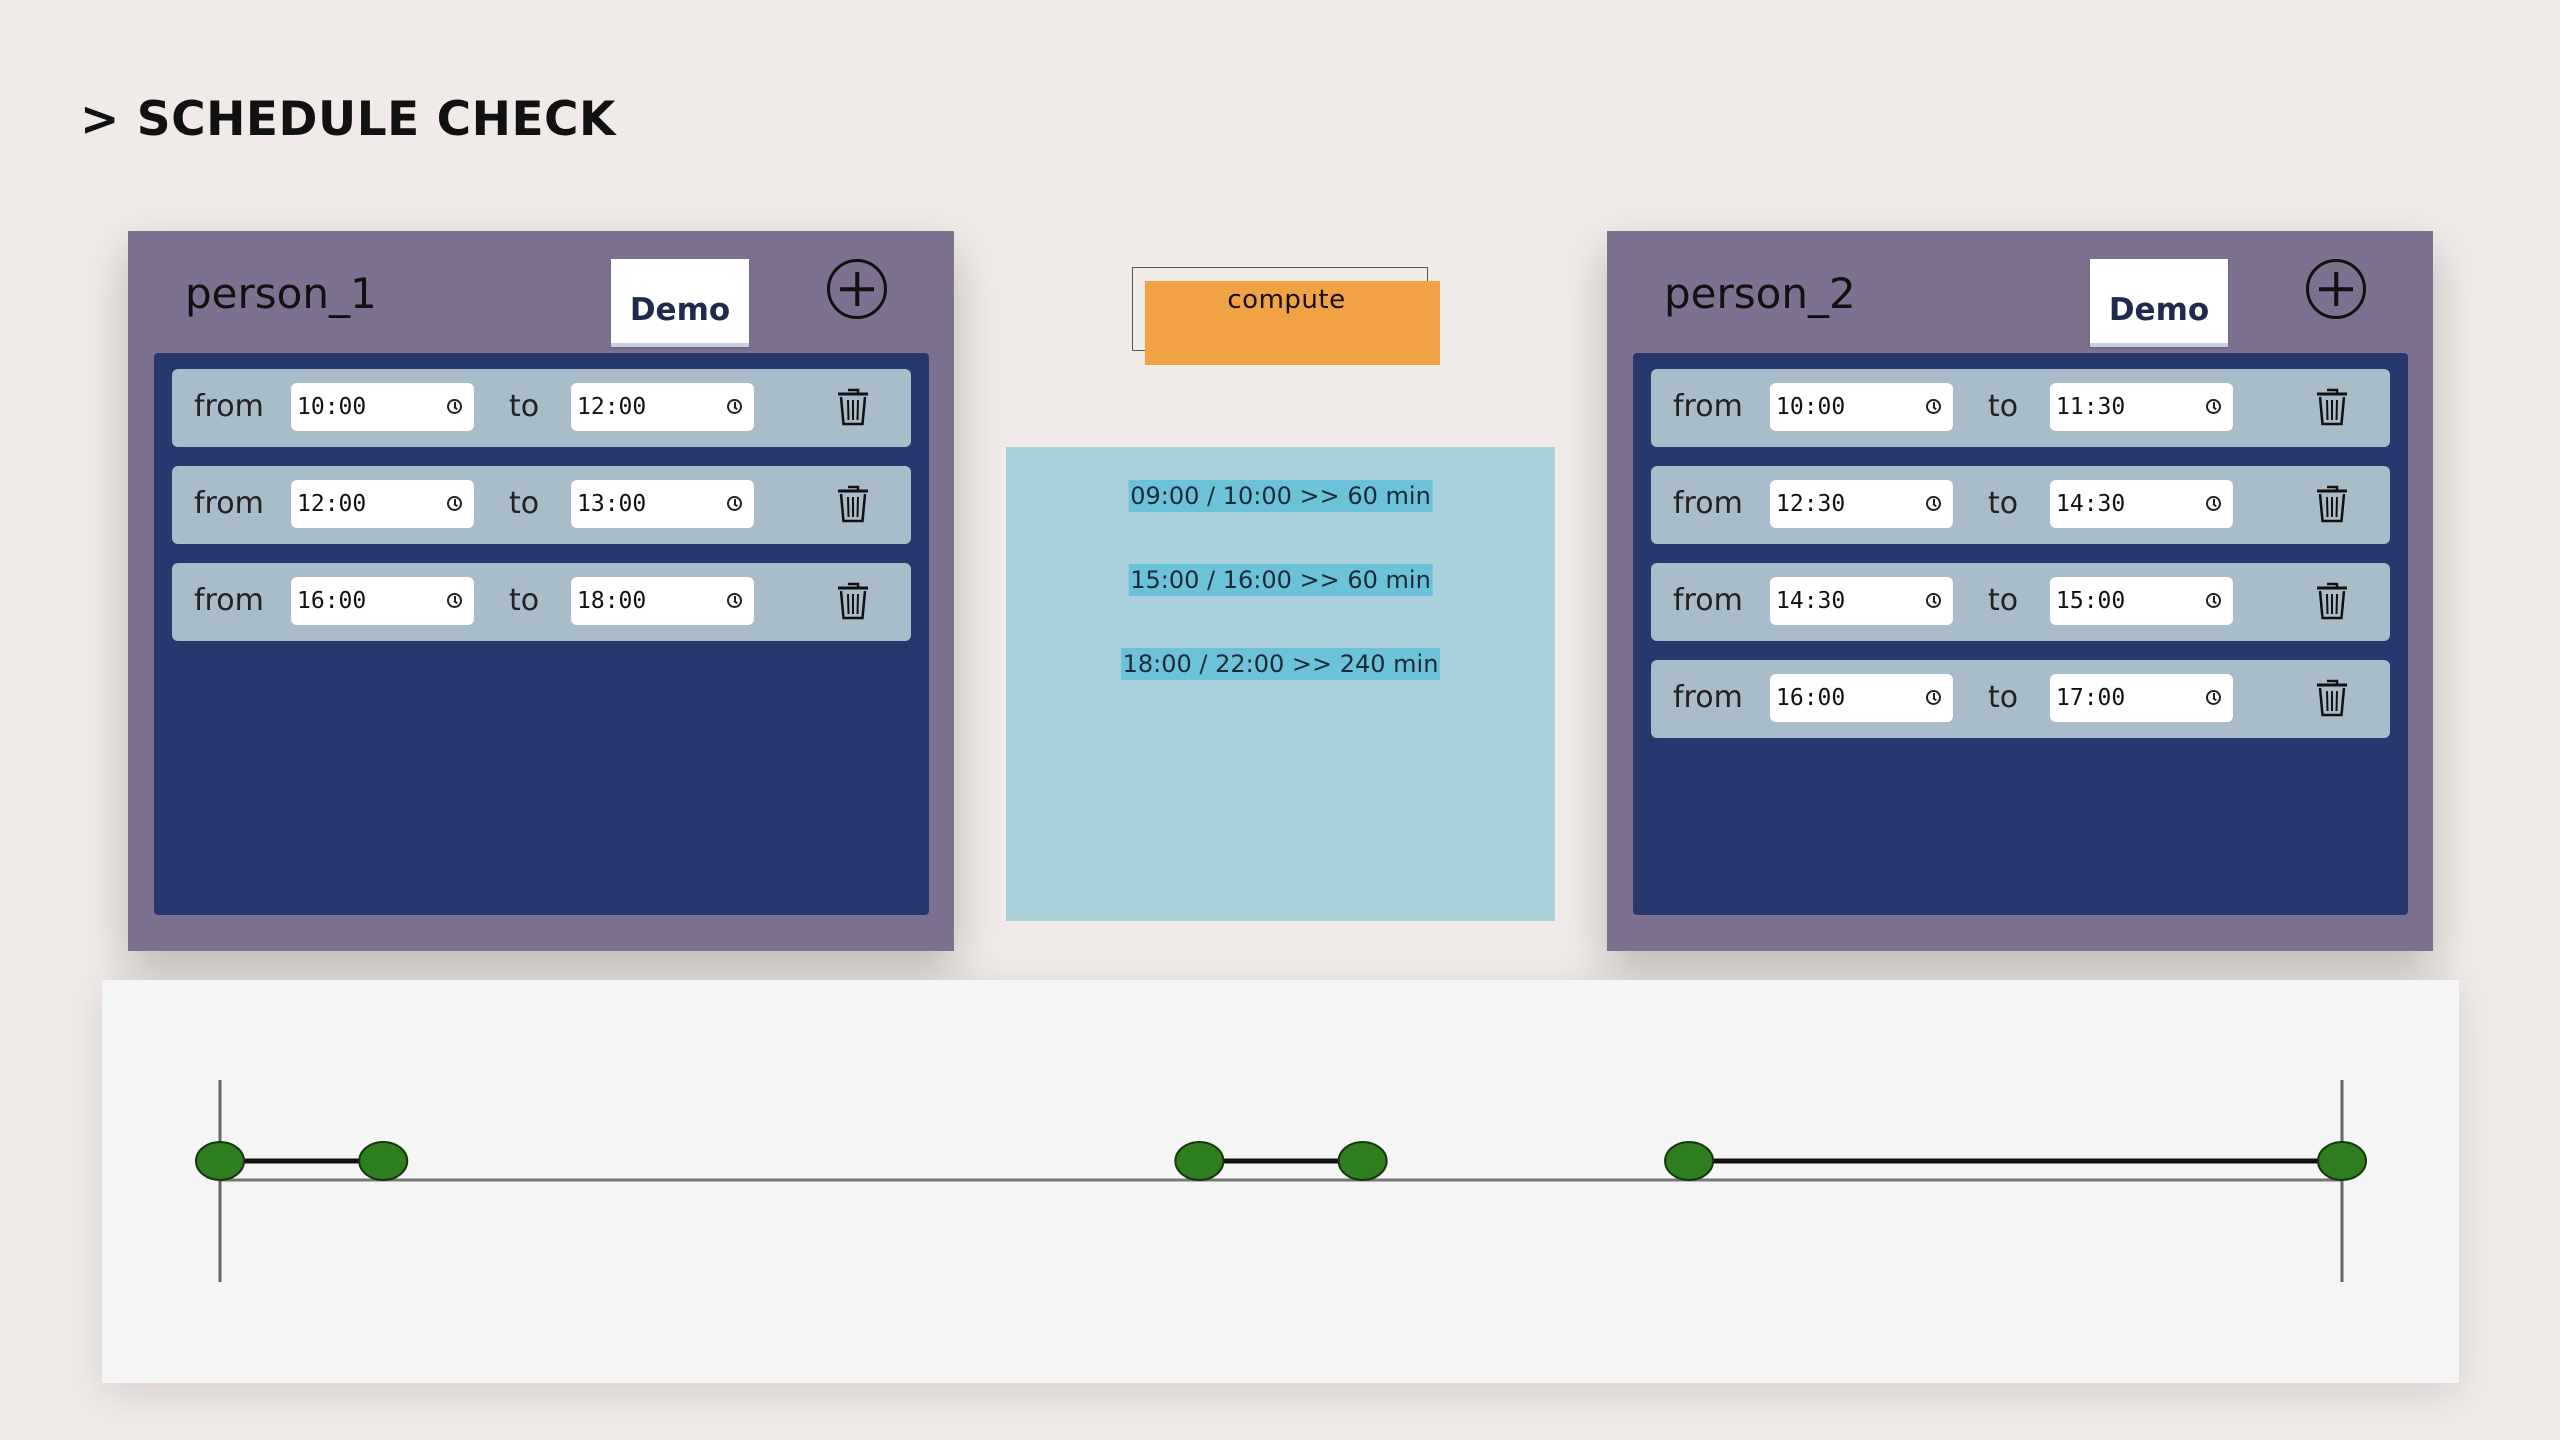  I want to click on from-time-value: 12:00, so click(332, 504).